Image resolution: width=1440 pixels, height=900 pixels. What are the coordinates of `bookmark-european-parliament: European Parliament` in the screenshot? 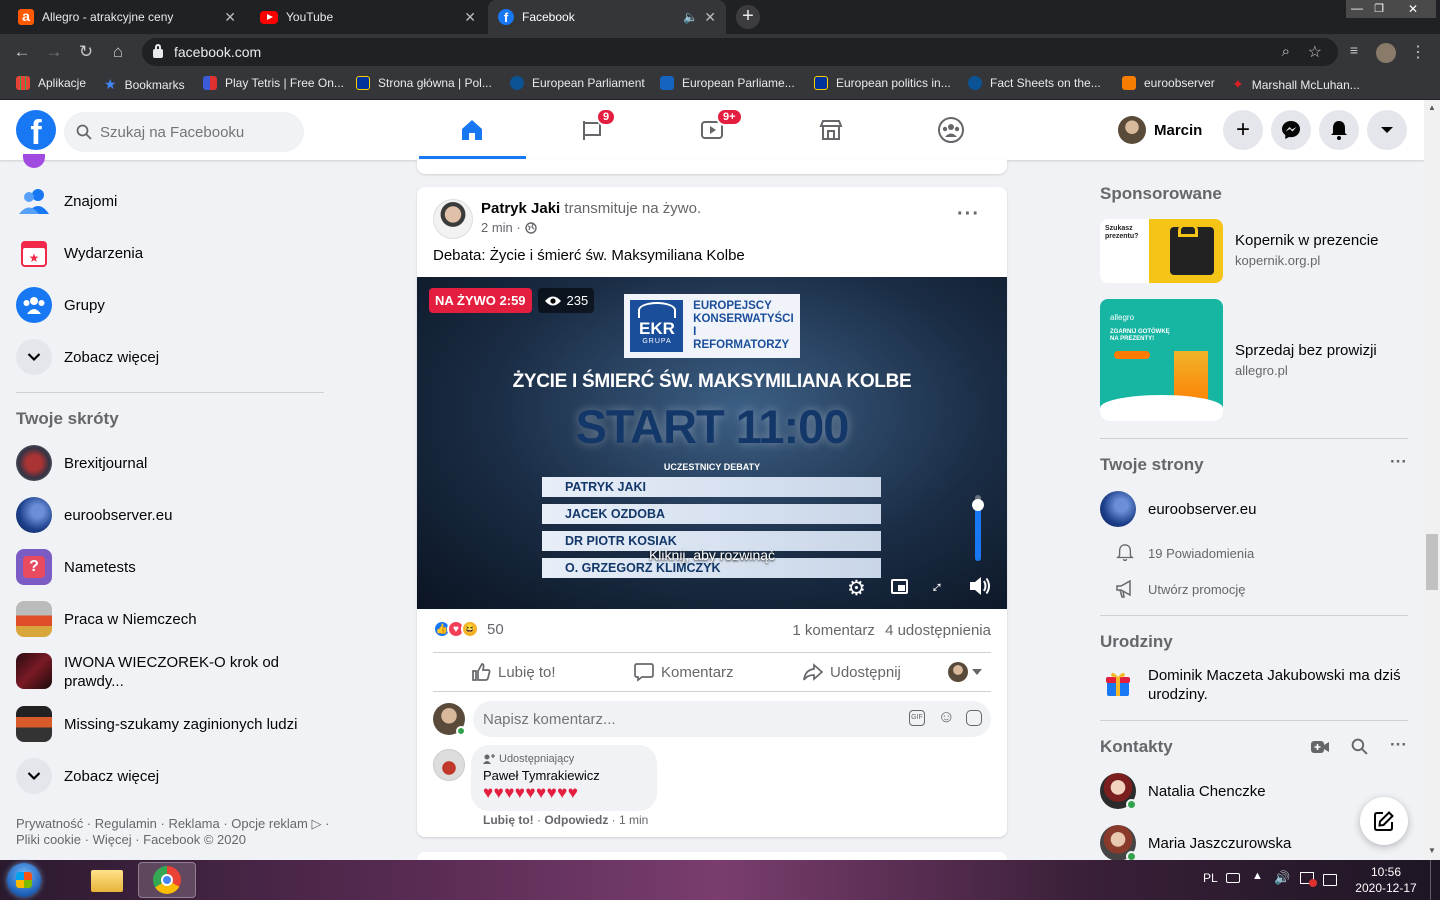 It's located at (577, 83).